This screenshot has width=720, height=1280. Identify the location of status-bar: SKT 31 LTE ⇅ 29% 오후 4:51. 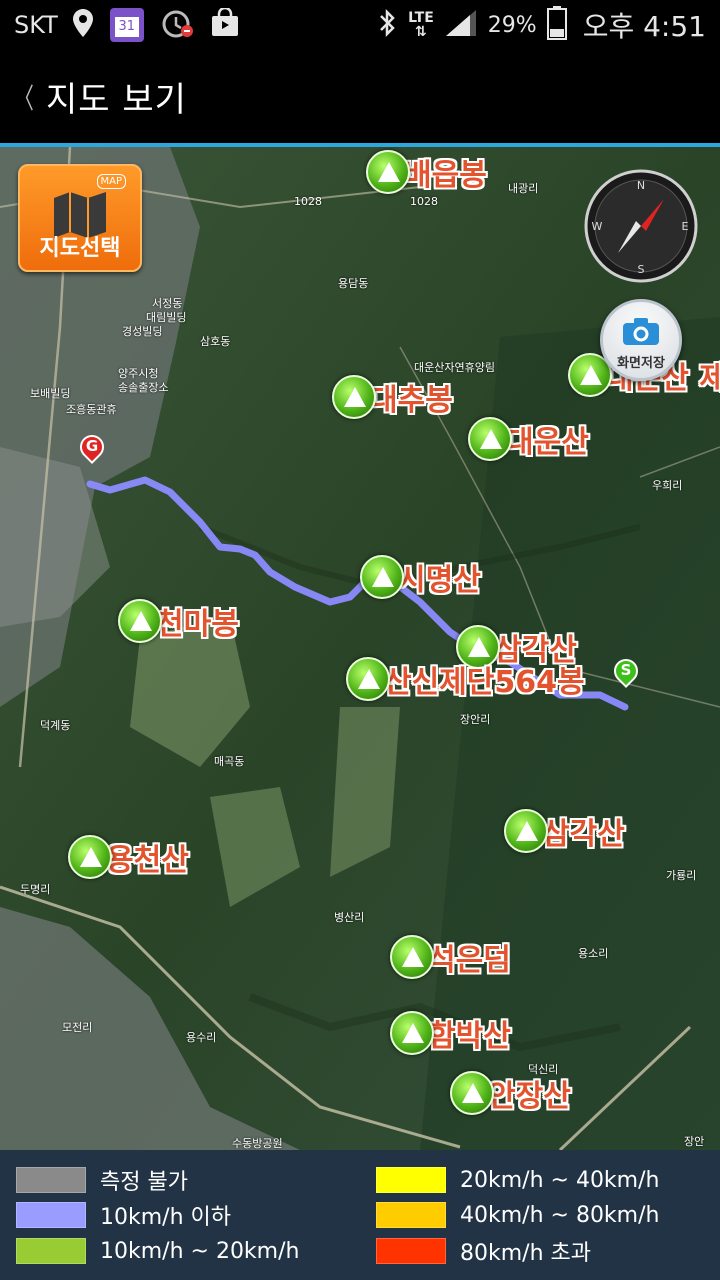
(360, 25).